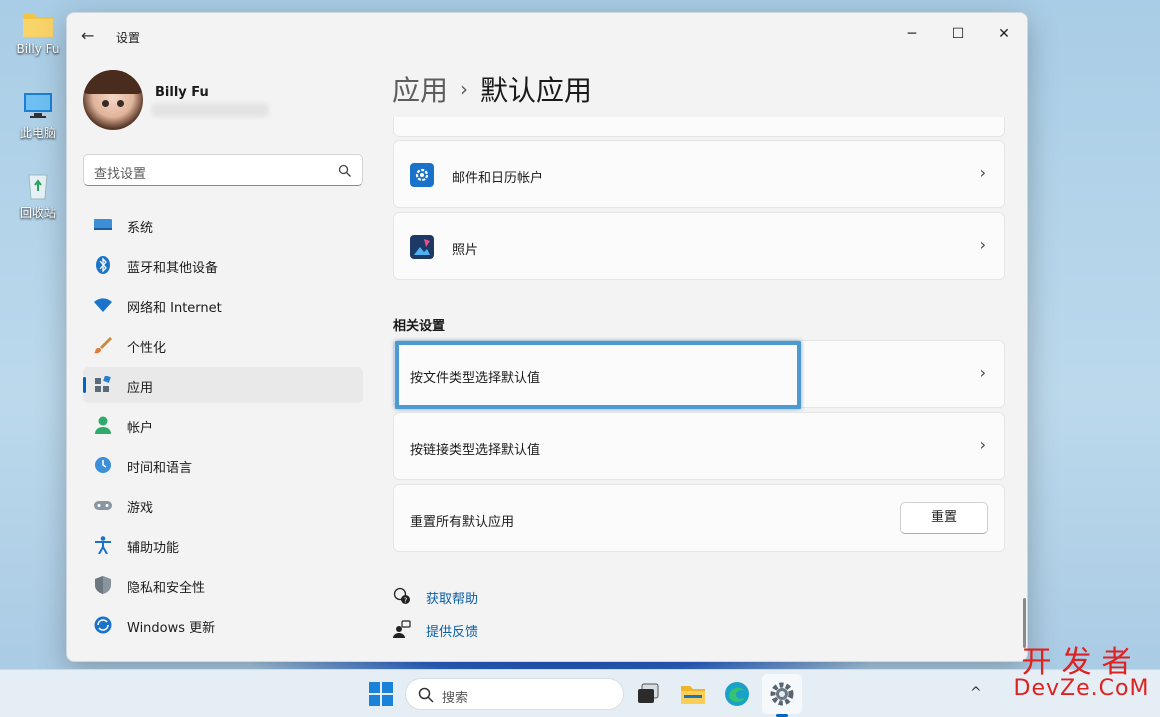 This screenshot has width=1160, height=717. Describe the element at coordinates (38, 186) in the screenshot. I see `recycle-bin-icon` at that location.